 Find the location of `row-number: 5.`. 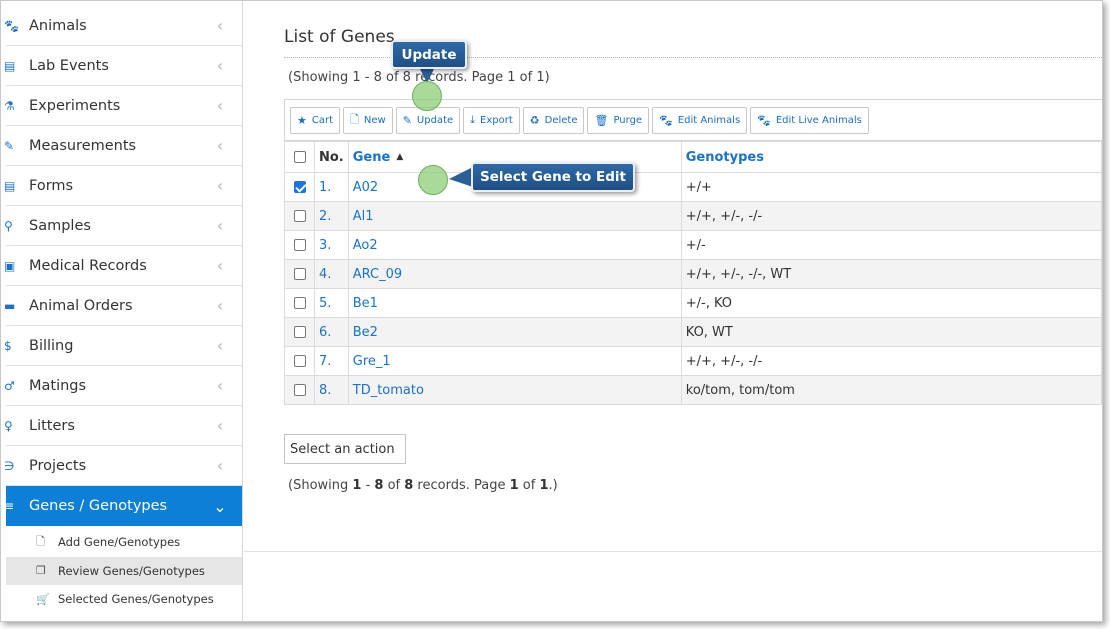

row-number: 5. is located at coordinates (331, 303).